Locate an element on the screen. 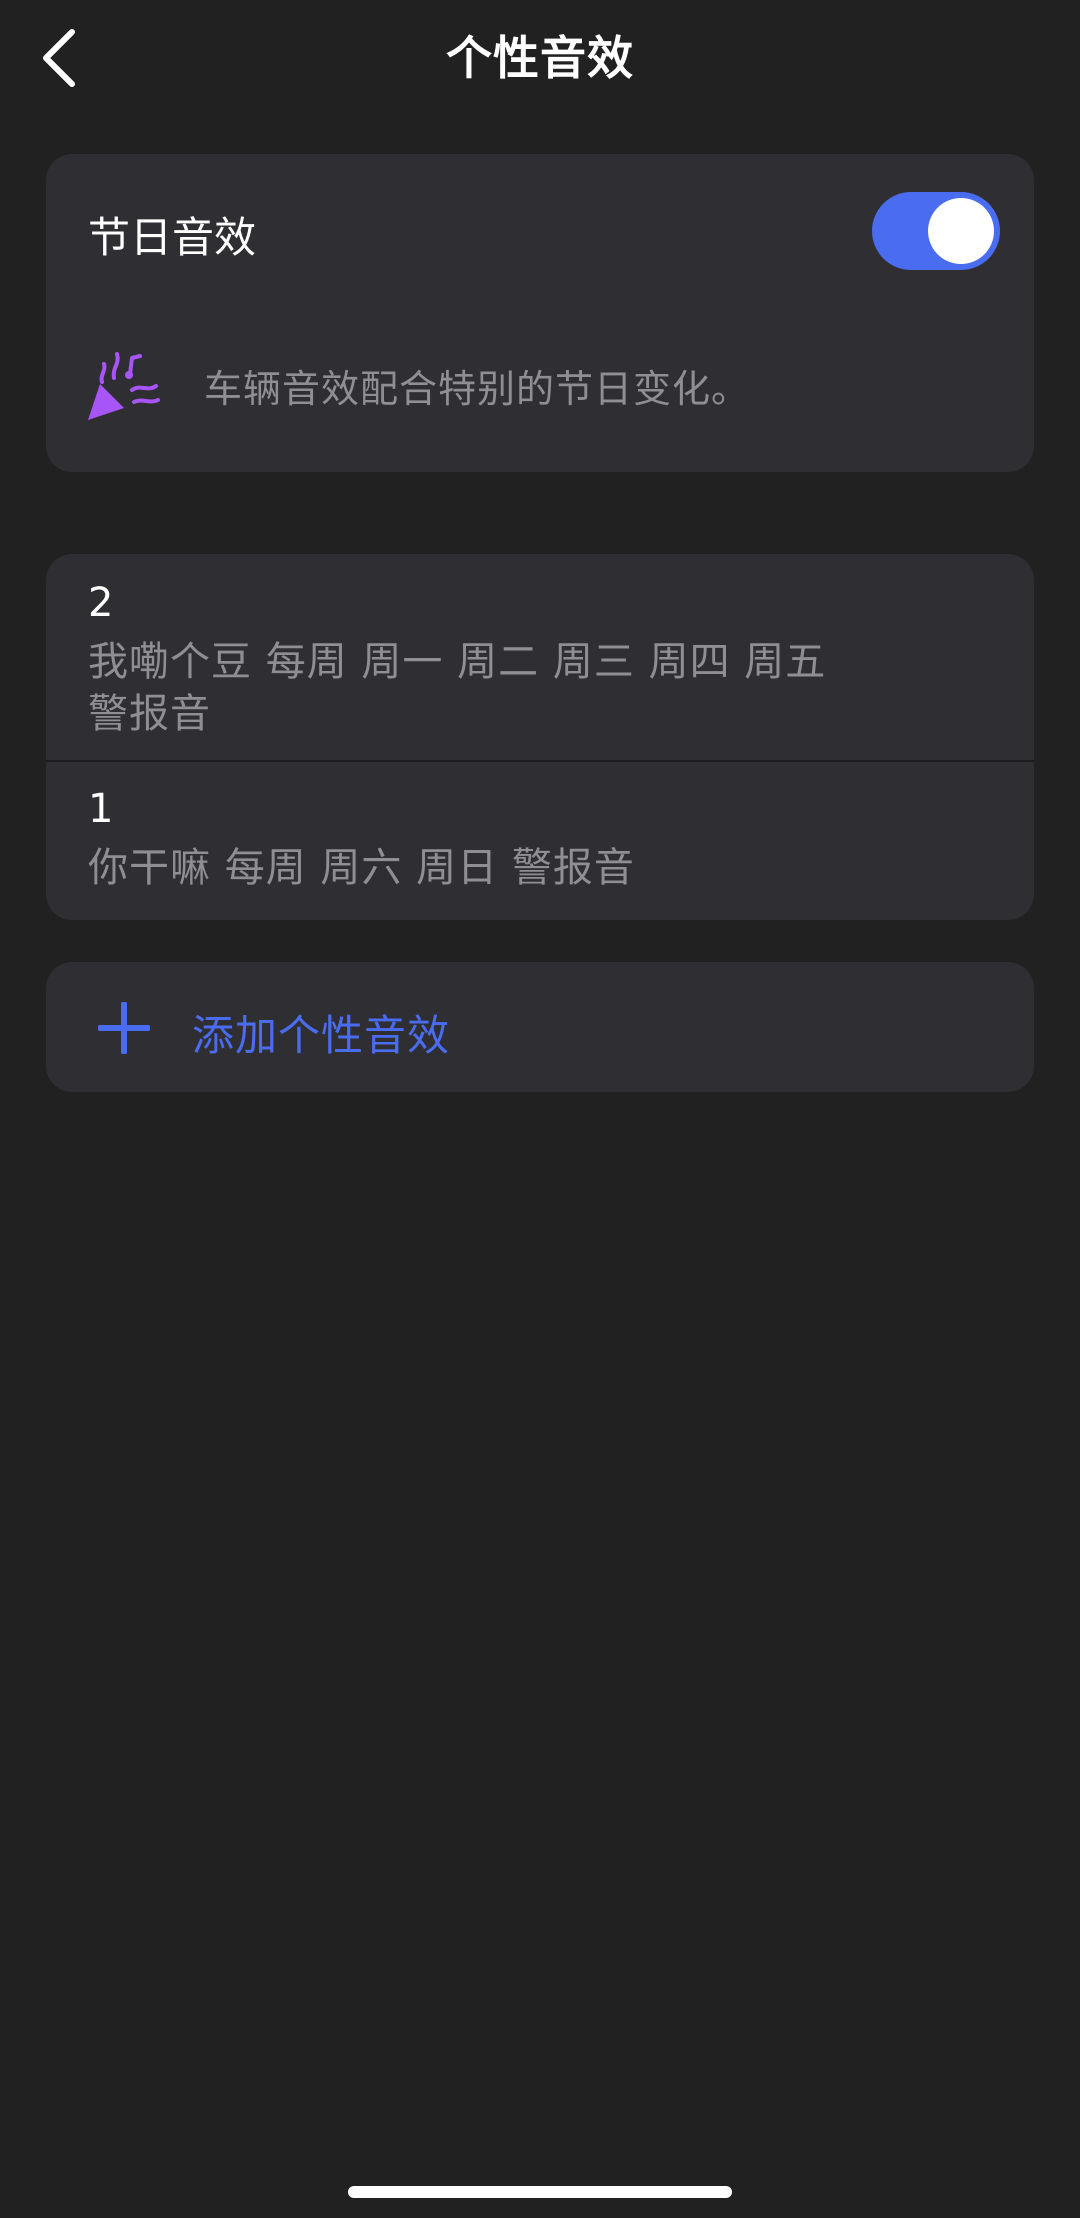  add-sound-card: 添加个性音效 is located at coordinates (540, 1027).